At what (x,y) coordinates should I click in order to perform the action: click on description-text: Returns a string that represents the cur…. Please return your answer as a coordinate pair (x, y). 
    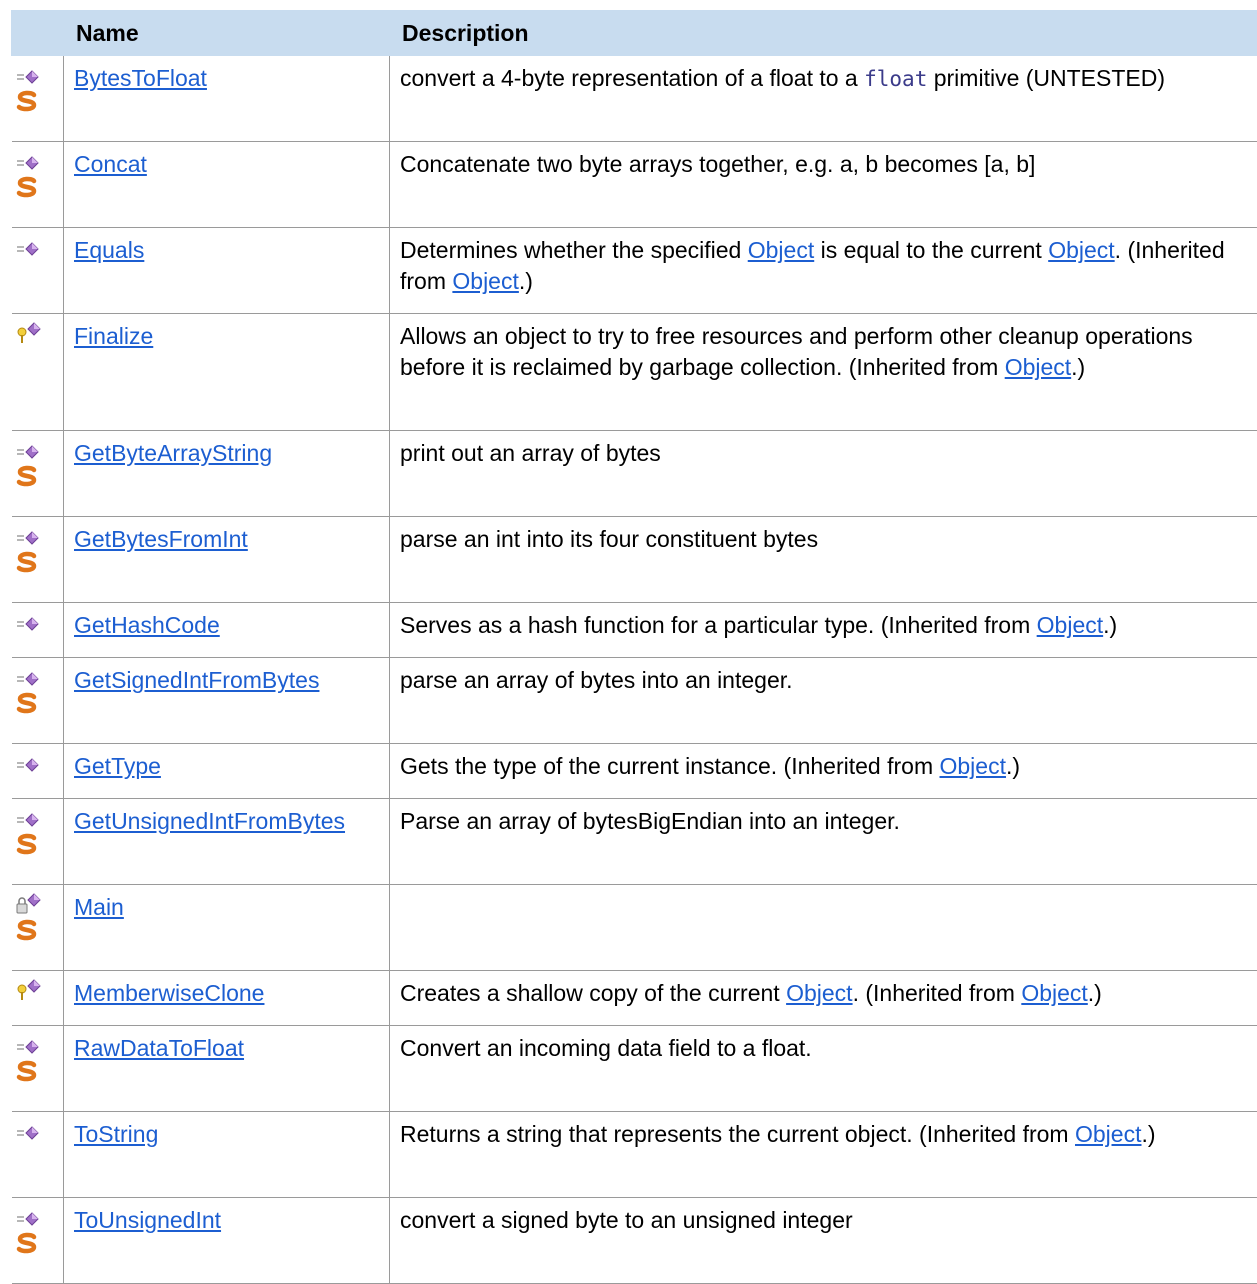
    Looking at the image, I should click on (737, 1134).